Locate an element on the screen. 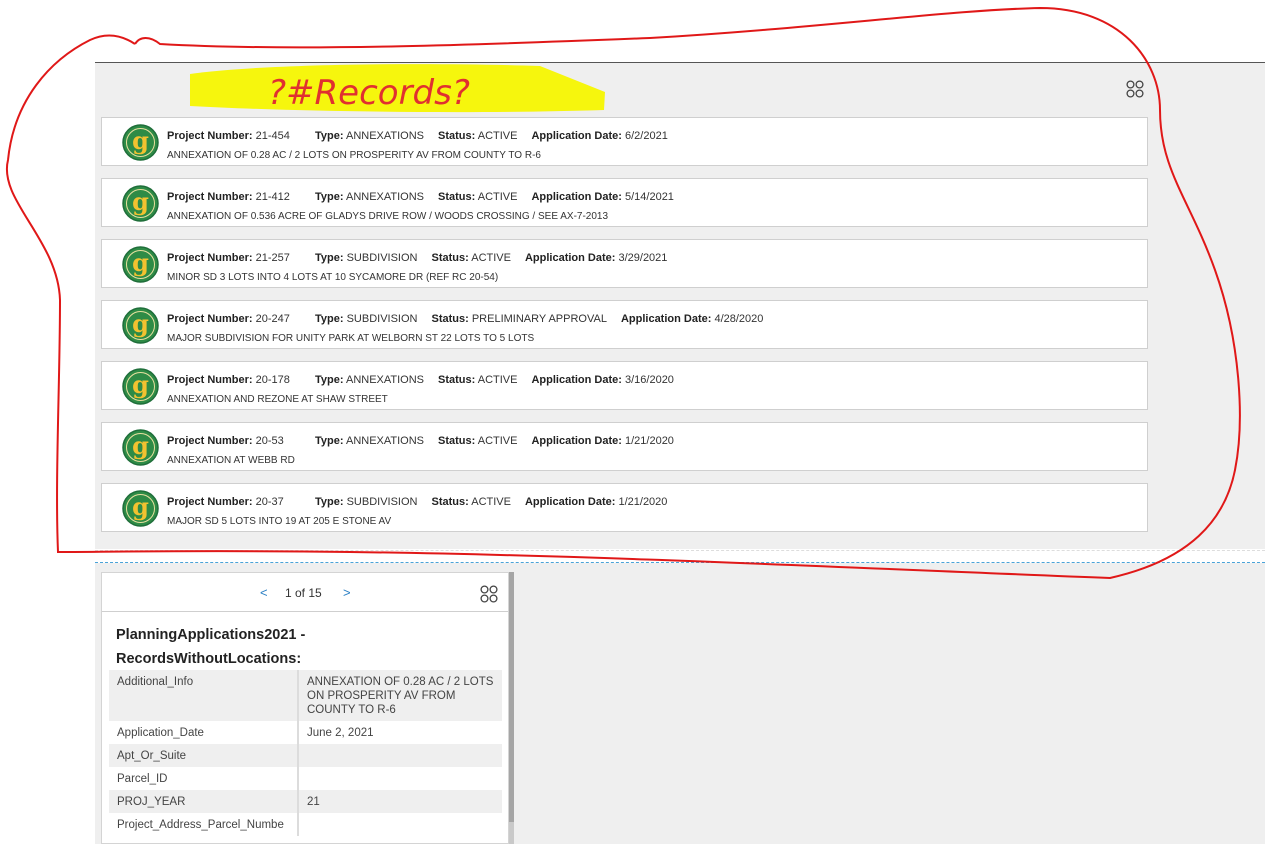 This screenshot has height=844, width=1265. attribute-key: Application_Date is located at coordinates (204, 732).